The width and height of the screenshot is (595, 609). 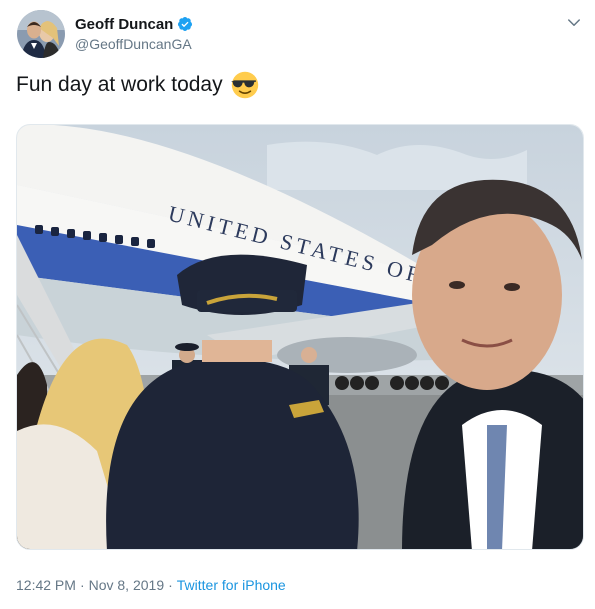 I want to click on verified-badge-icon, so click(x=185, y=24).